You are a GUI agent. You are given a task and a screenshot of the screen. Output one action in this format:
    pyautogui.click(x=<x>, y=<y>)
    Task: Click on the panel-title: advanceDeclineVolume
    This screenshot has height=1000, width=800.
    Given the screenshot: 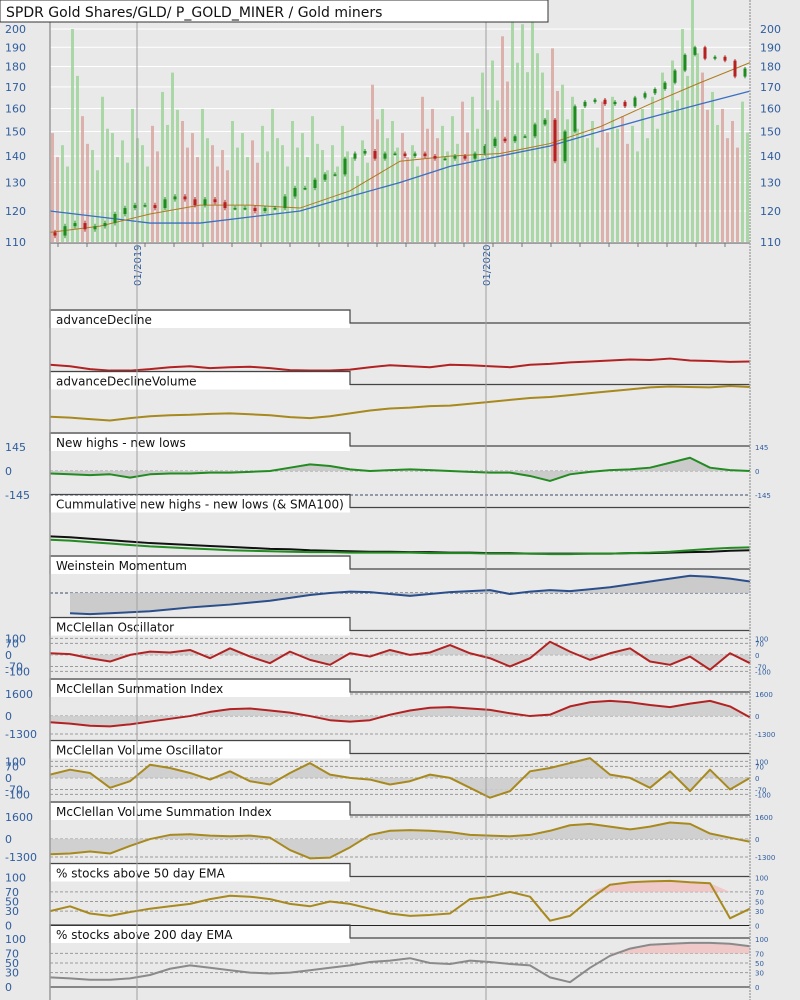 What is the action you would take?
    pyautogui.click(x=126, y=382)
    